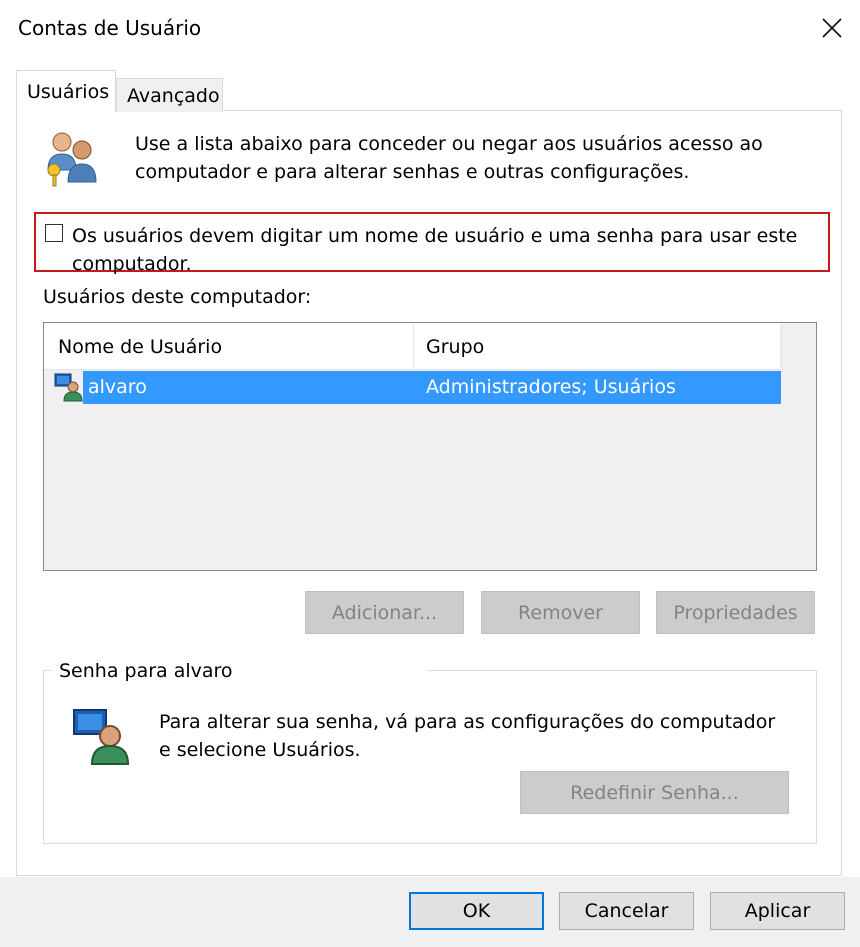  Describe the element at coordinates (626, 911) in the screenshot. I see `cancel-button: Cancelar` at that location.